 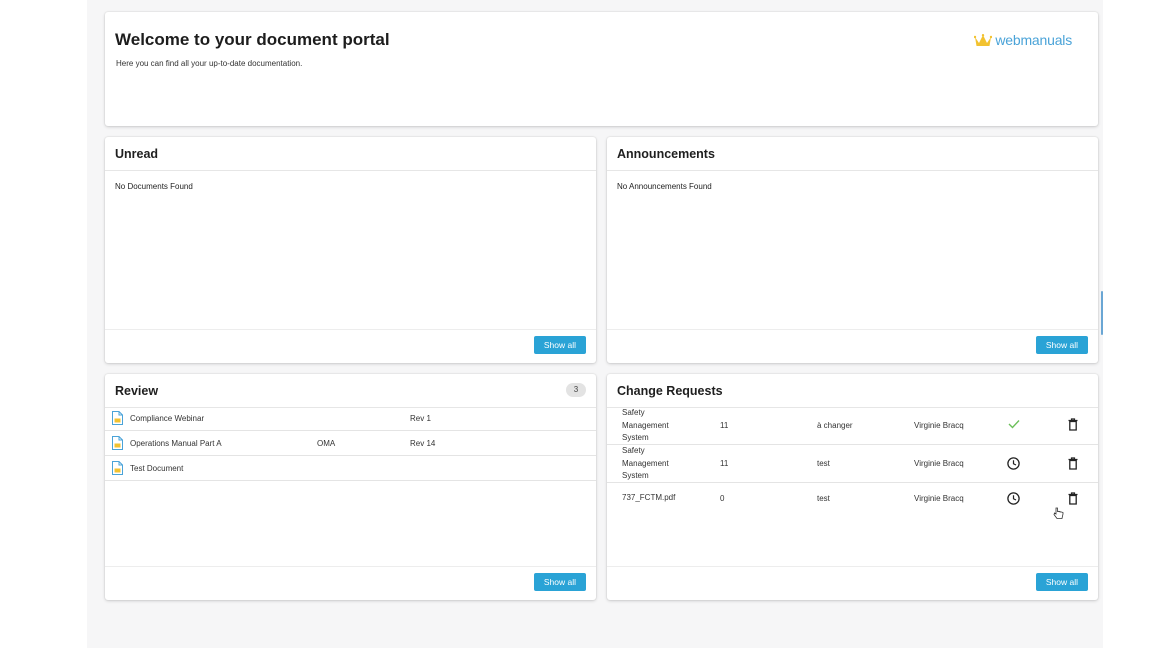 What do you see at coordinates (664, 186) in the screenshot?
I see `announcements-empty-text: No Announcements Found` at bounding box center [664, 186].